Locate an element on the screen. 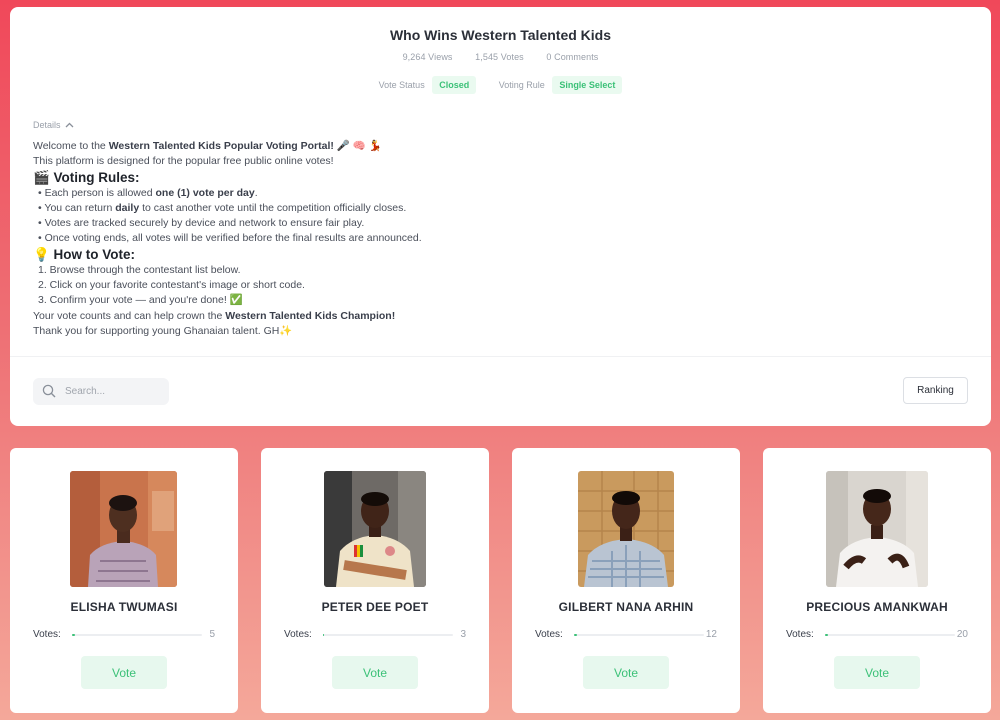  votes-count: 3 is located at coordinates (463, 634).